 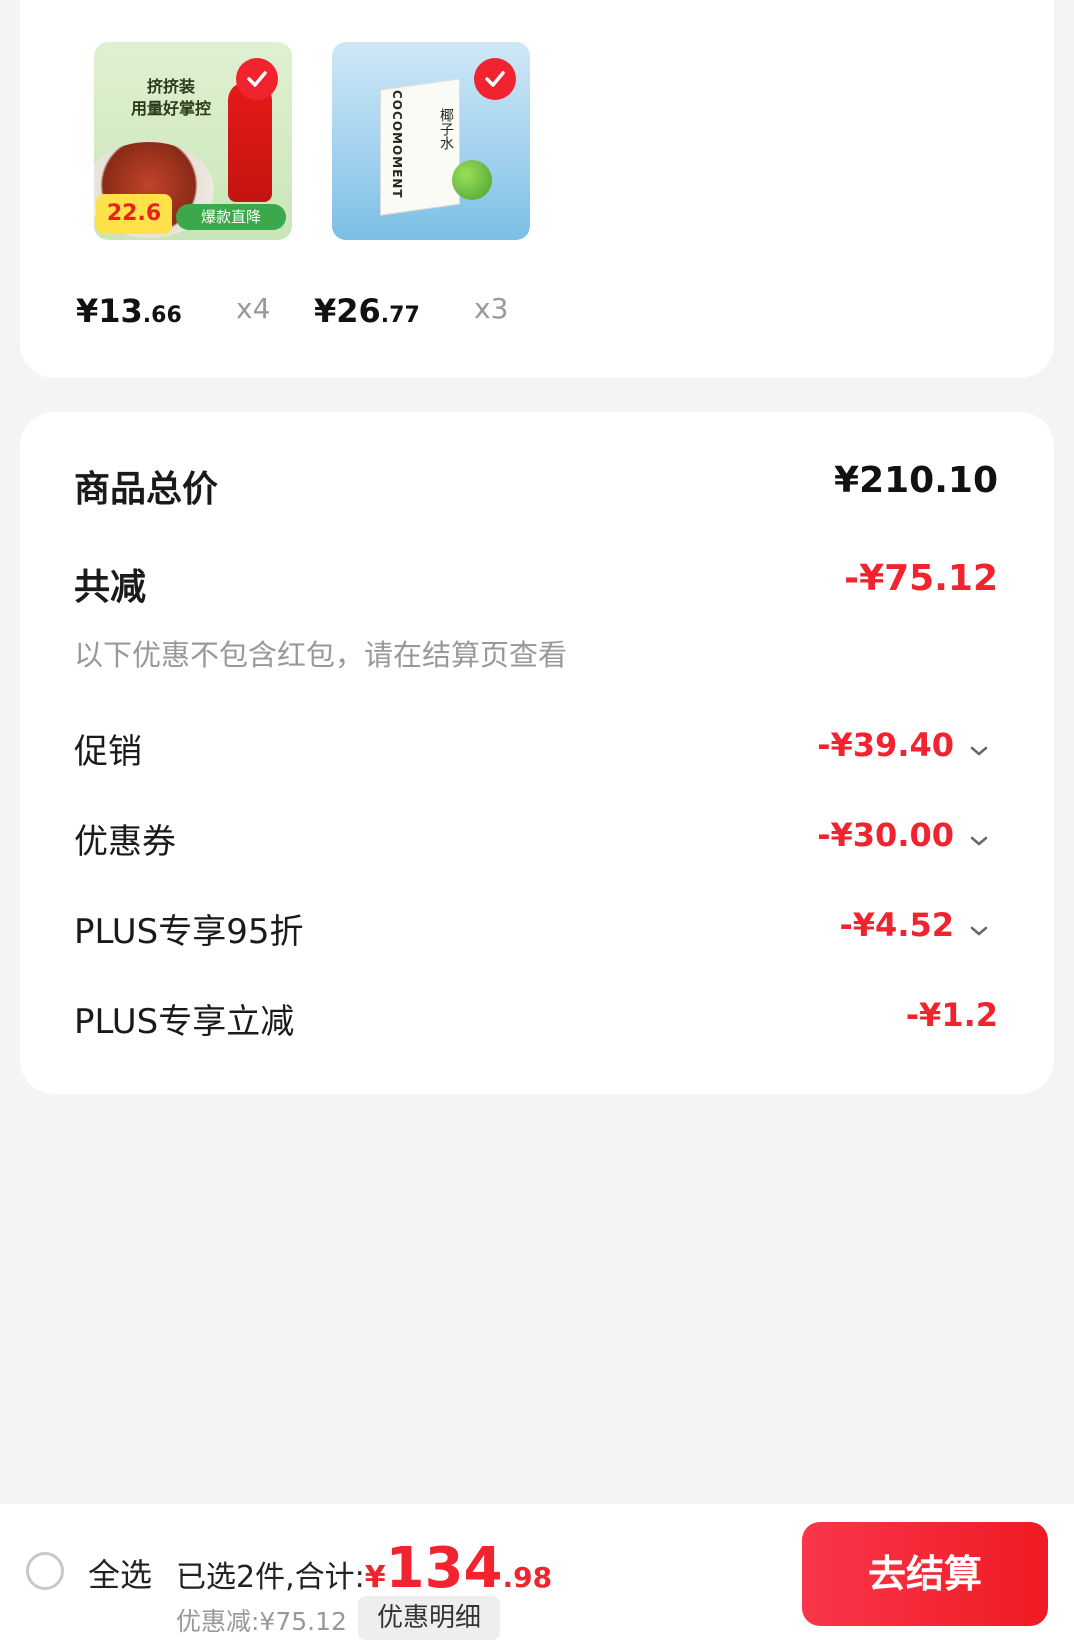 I want to click on product-name-text: 椰子水, so click(x=446, y=129).